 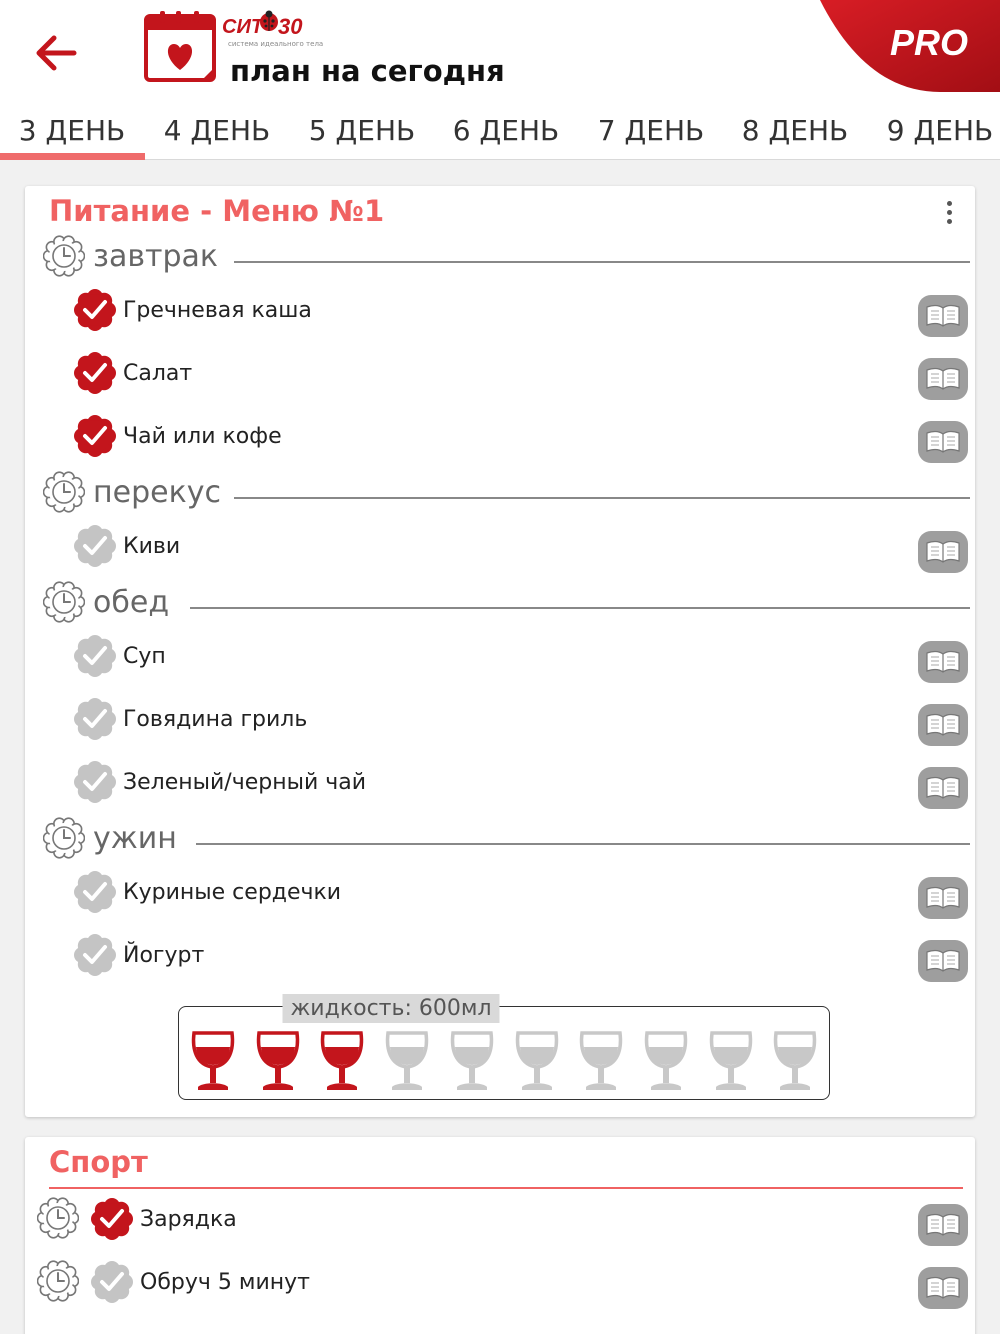 What do you see at coordinates (188, 1219) in the screenshot?
I see `sport-item-label: Зарядка` at bounding box center [188, 1219].